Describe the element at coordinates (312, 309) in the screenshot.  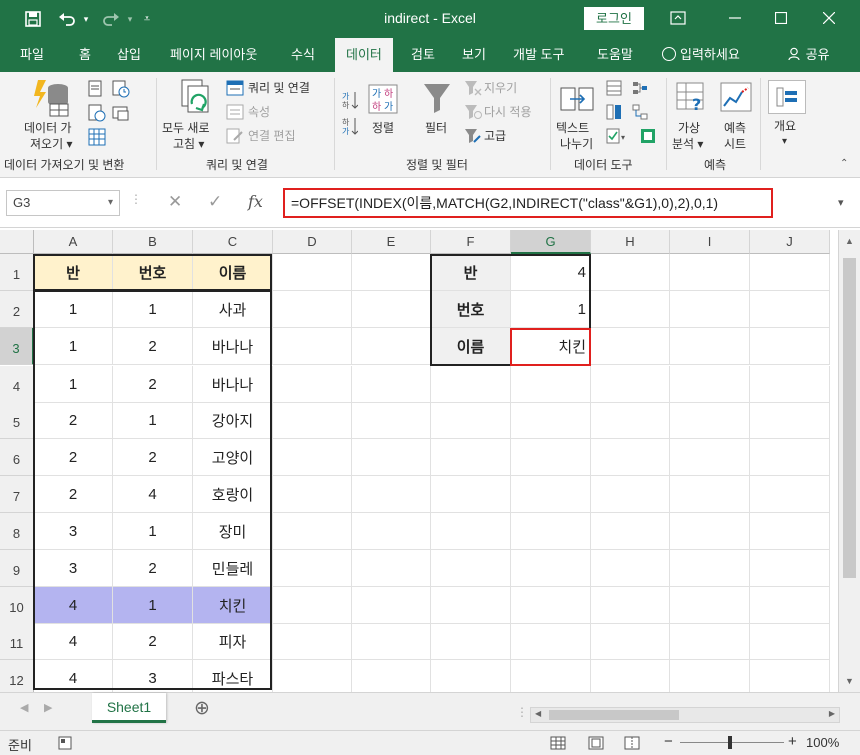
I see `cell-d2` at that location.